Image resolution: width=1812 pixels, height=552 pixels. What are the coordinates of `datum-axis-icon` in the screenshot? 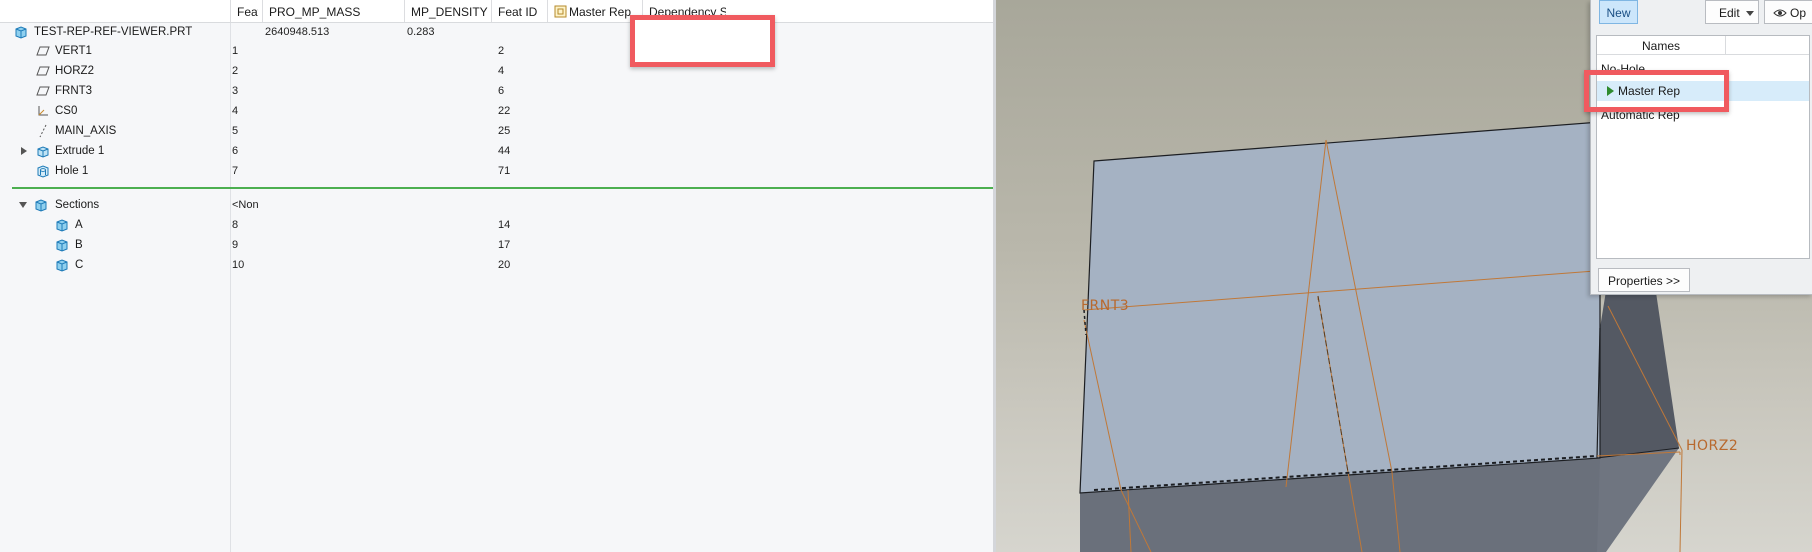 It's located at (43, 131).